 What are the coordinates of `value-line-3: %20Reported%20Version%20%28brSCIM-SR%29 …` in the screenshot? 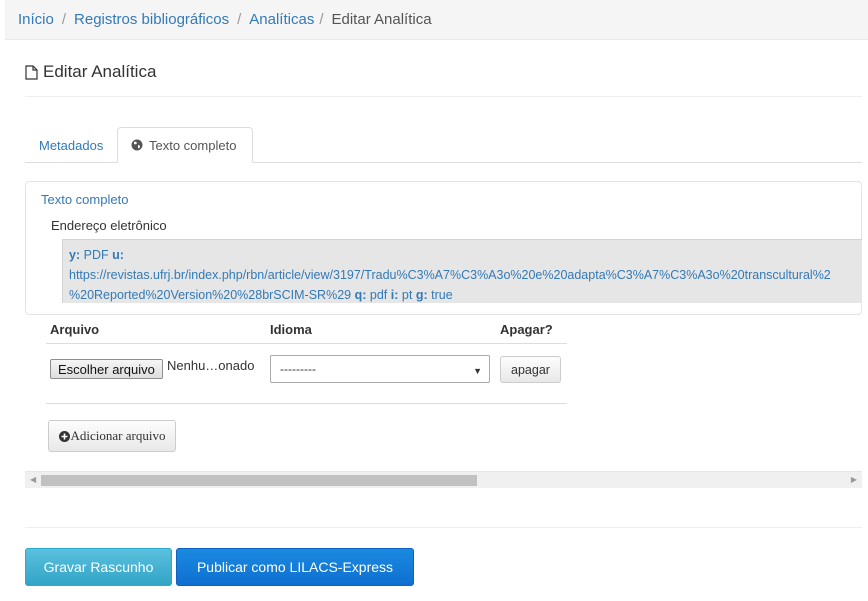 It's located at (465, 294).